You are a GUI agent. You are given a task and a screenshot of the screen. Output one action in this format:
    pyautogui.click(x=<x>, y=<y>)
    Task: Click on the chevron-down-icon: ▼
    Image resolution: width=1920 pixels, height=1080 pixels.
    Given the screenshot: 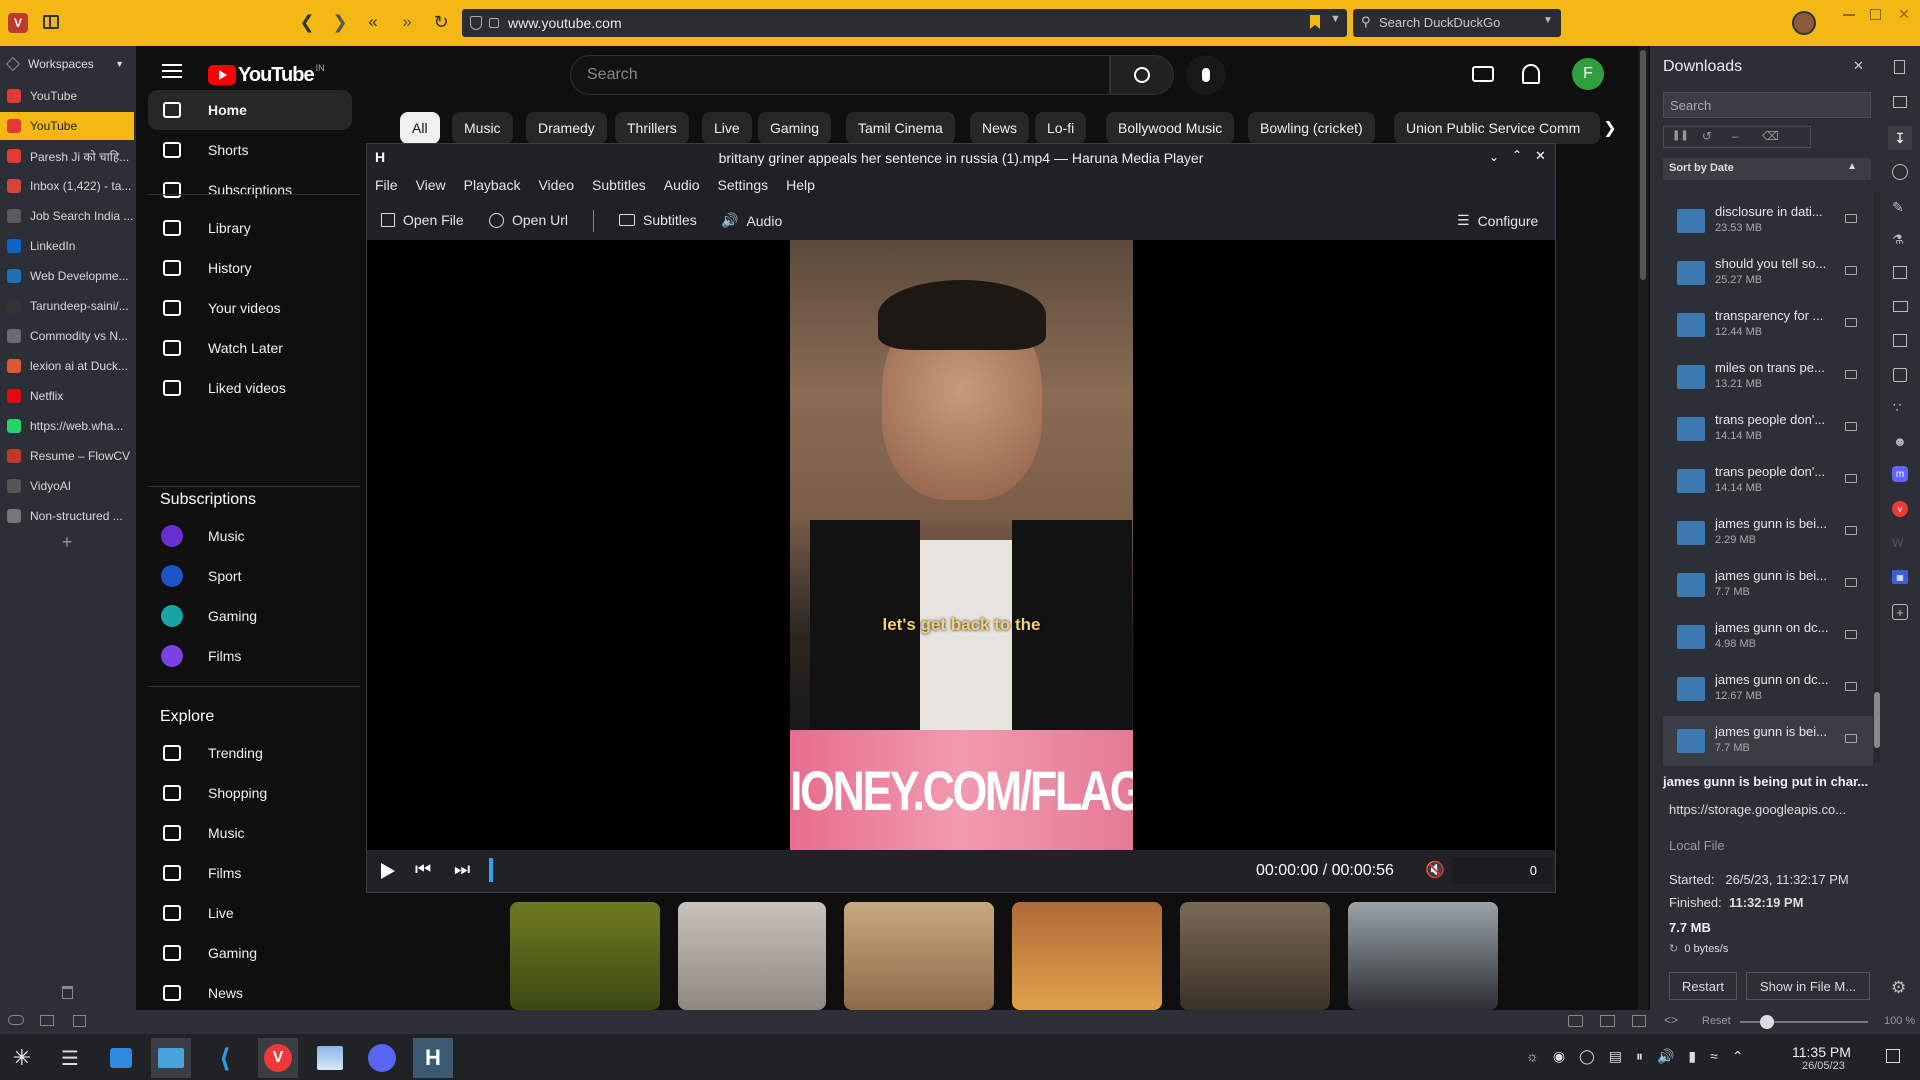 What is the action you would take?
    pyautogui.click(x=1335, y=19)
    